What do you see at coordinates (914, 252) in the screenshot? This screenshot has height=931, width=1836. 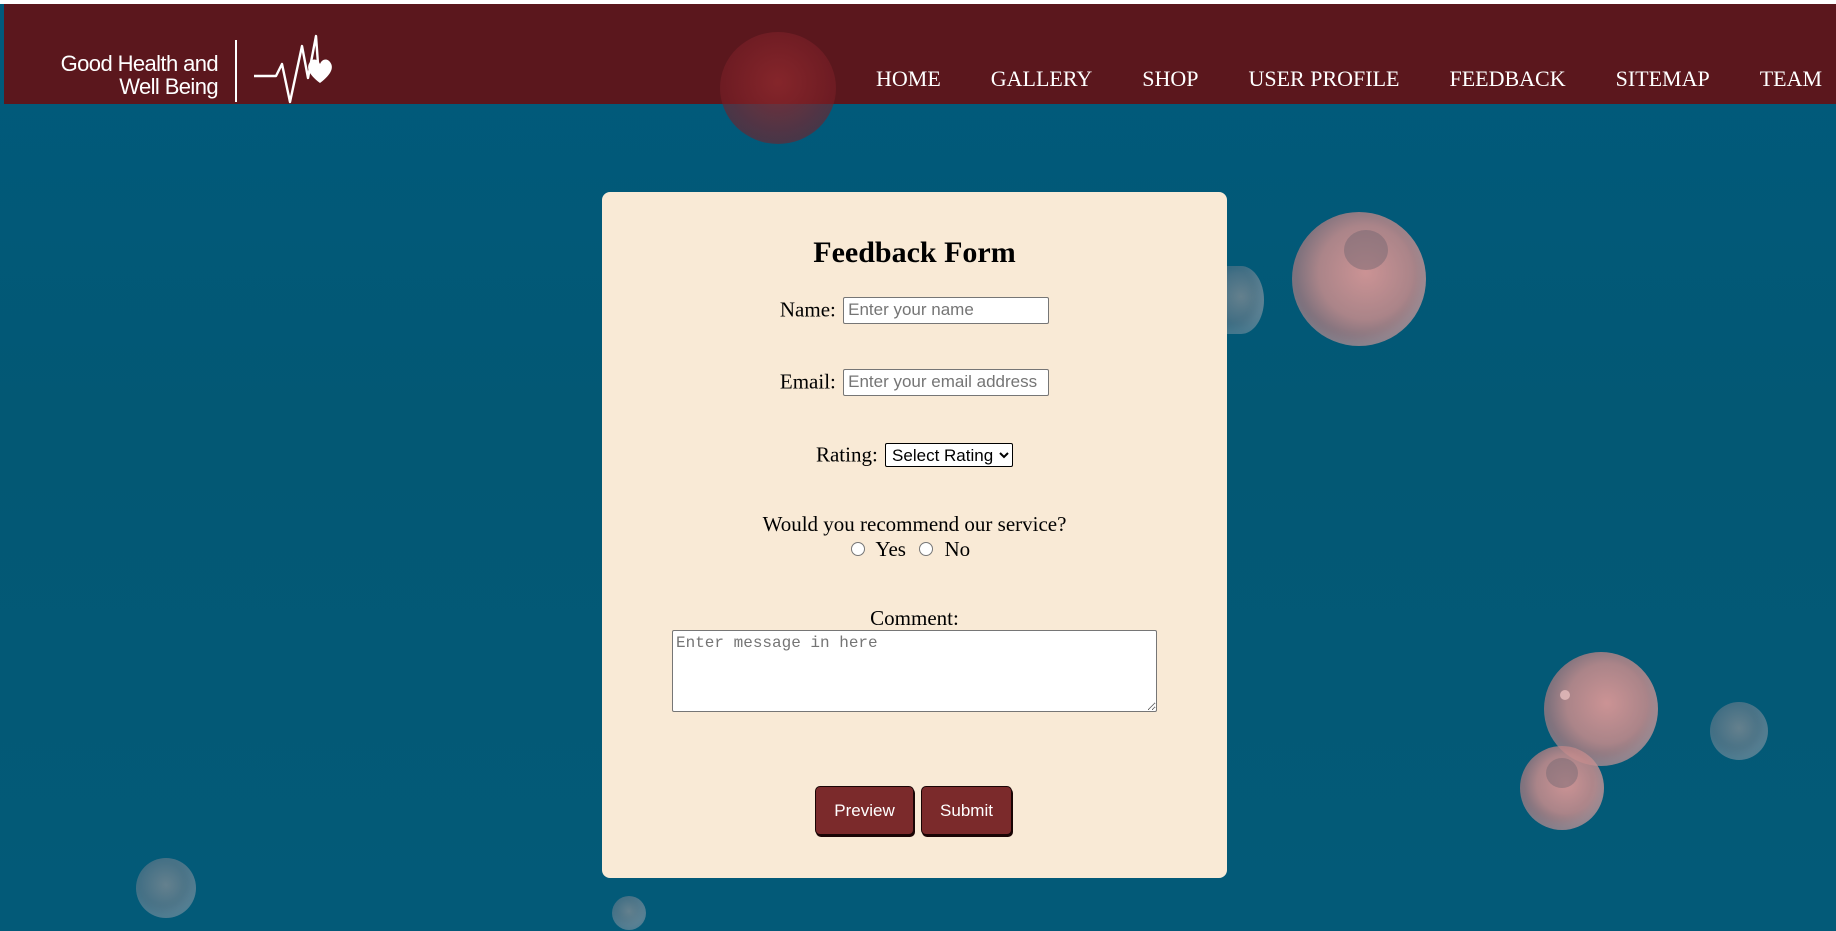 I see `form-title: Feedback Form` at bounding box center [914, 252].